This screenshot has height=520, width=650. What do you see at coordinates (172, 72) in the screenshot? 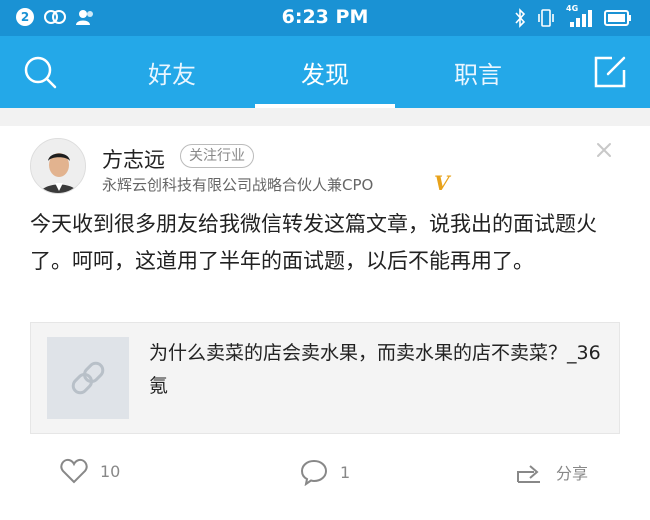
I see `tab-friends: 好友` at bounding box center [172, 72].